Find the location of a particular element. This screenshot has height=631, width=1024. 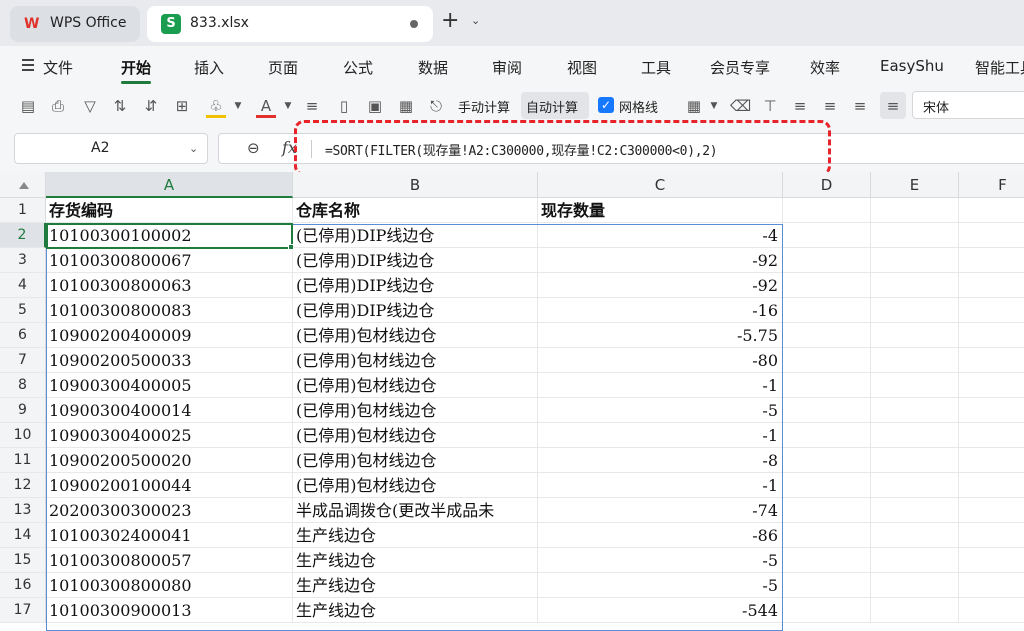

align-right-icon: ≡ is located at coordinates (860, 106).